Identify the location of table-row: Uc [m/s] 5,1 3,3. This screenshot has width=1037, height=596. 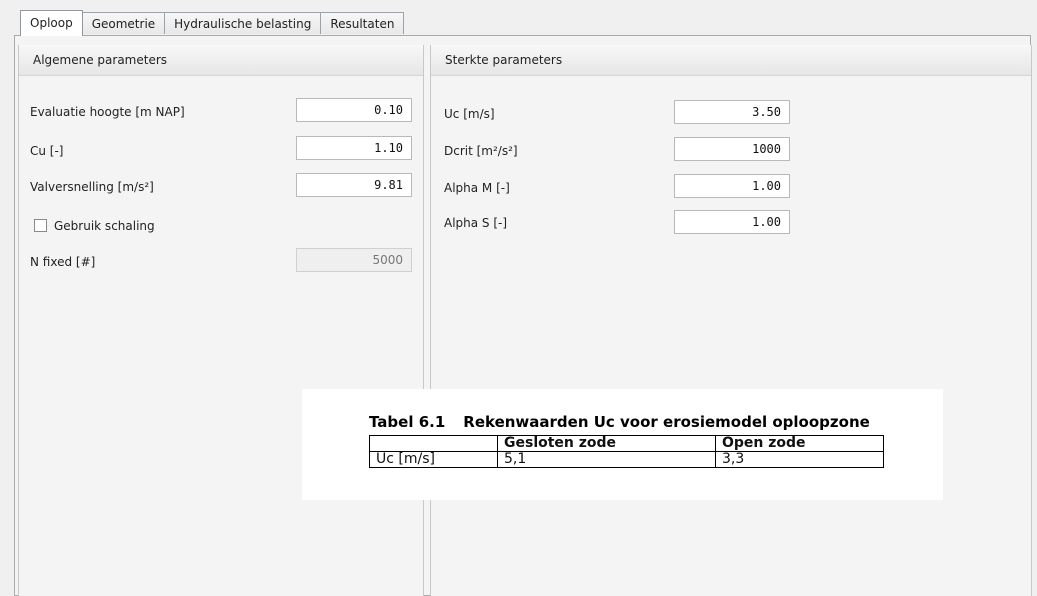
(626, 459).